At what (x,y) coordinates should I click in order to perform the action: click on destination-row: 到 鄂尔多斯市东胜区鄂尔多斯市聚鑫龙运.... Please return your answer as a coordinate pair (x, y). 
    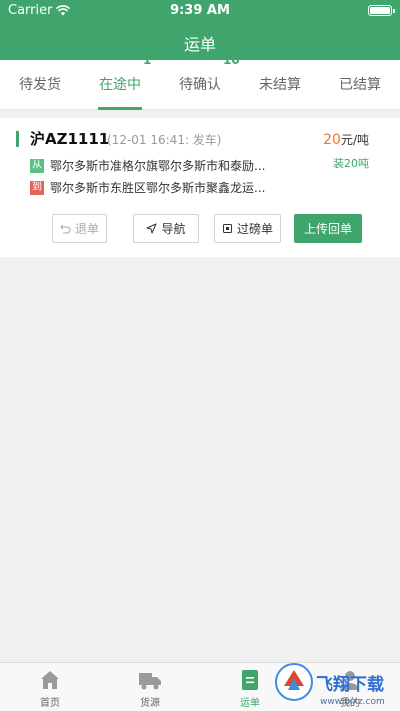
    Looking at the image, I should click on (147, 187).